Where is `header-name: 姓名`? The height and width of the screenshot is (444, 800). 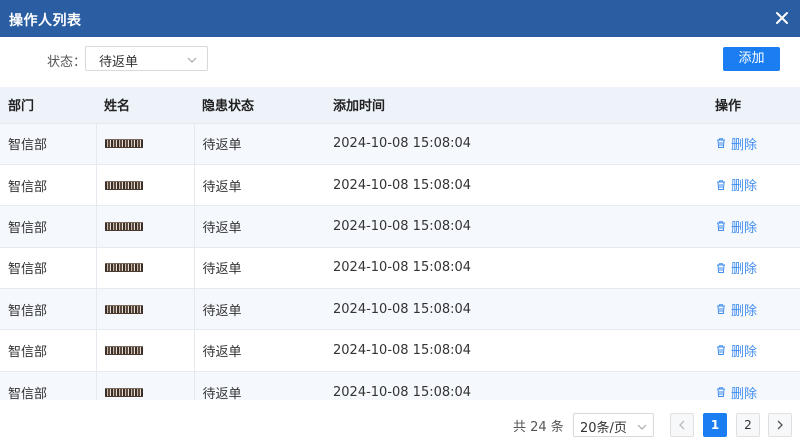
header-name: 姓名 is located at coordinates (145, 105).